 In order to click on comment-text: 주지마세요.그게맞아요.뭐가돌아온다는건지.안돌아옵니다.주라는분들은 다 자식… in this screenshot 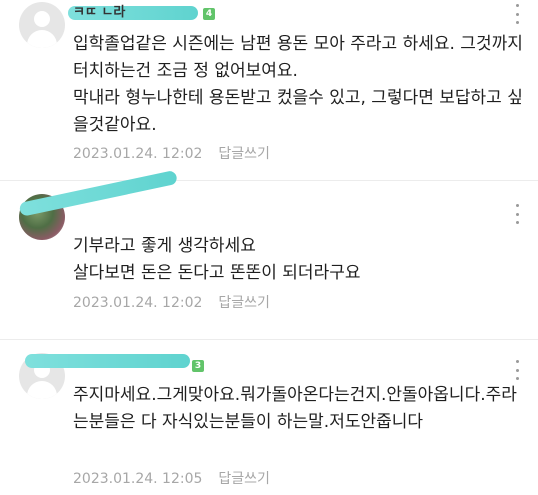, I will do `click(295, 408)`.